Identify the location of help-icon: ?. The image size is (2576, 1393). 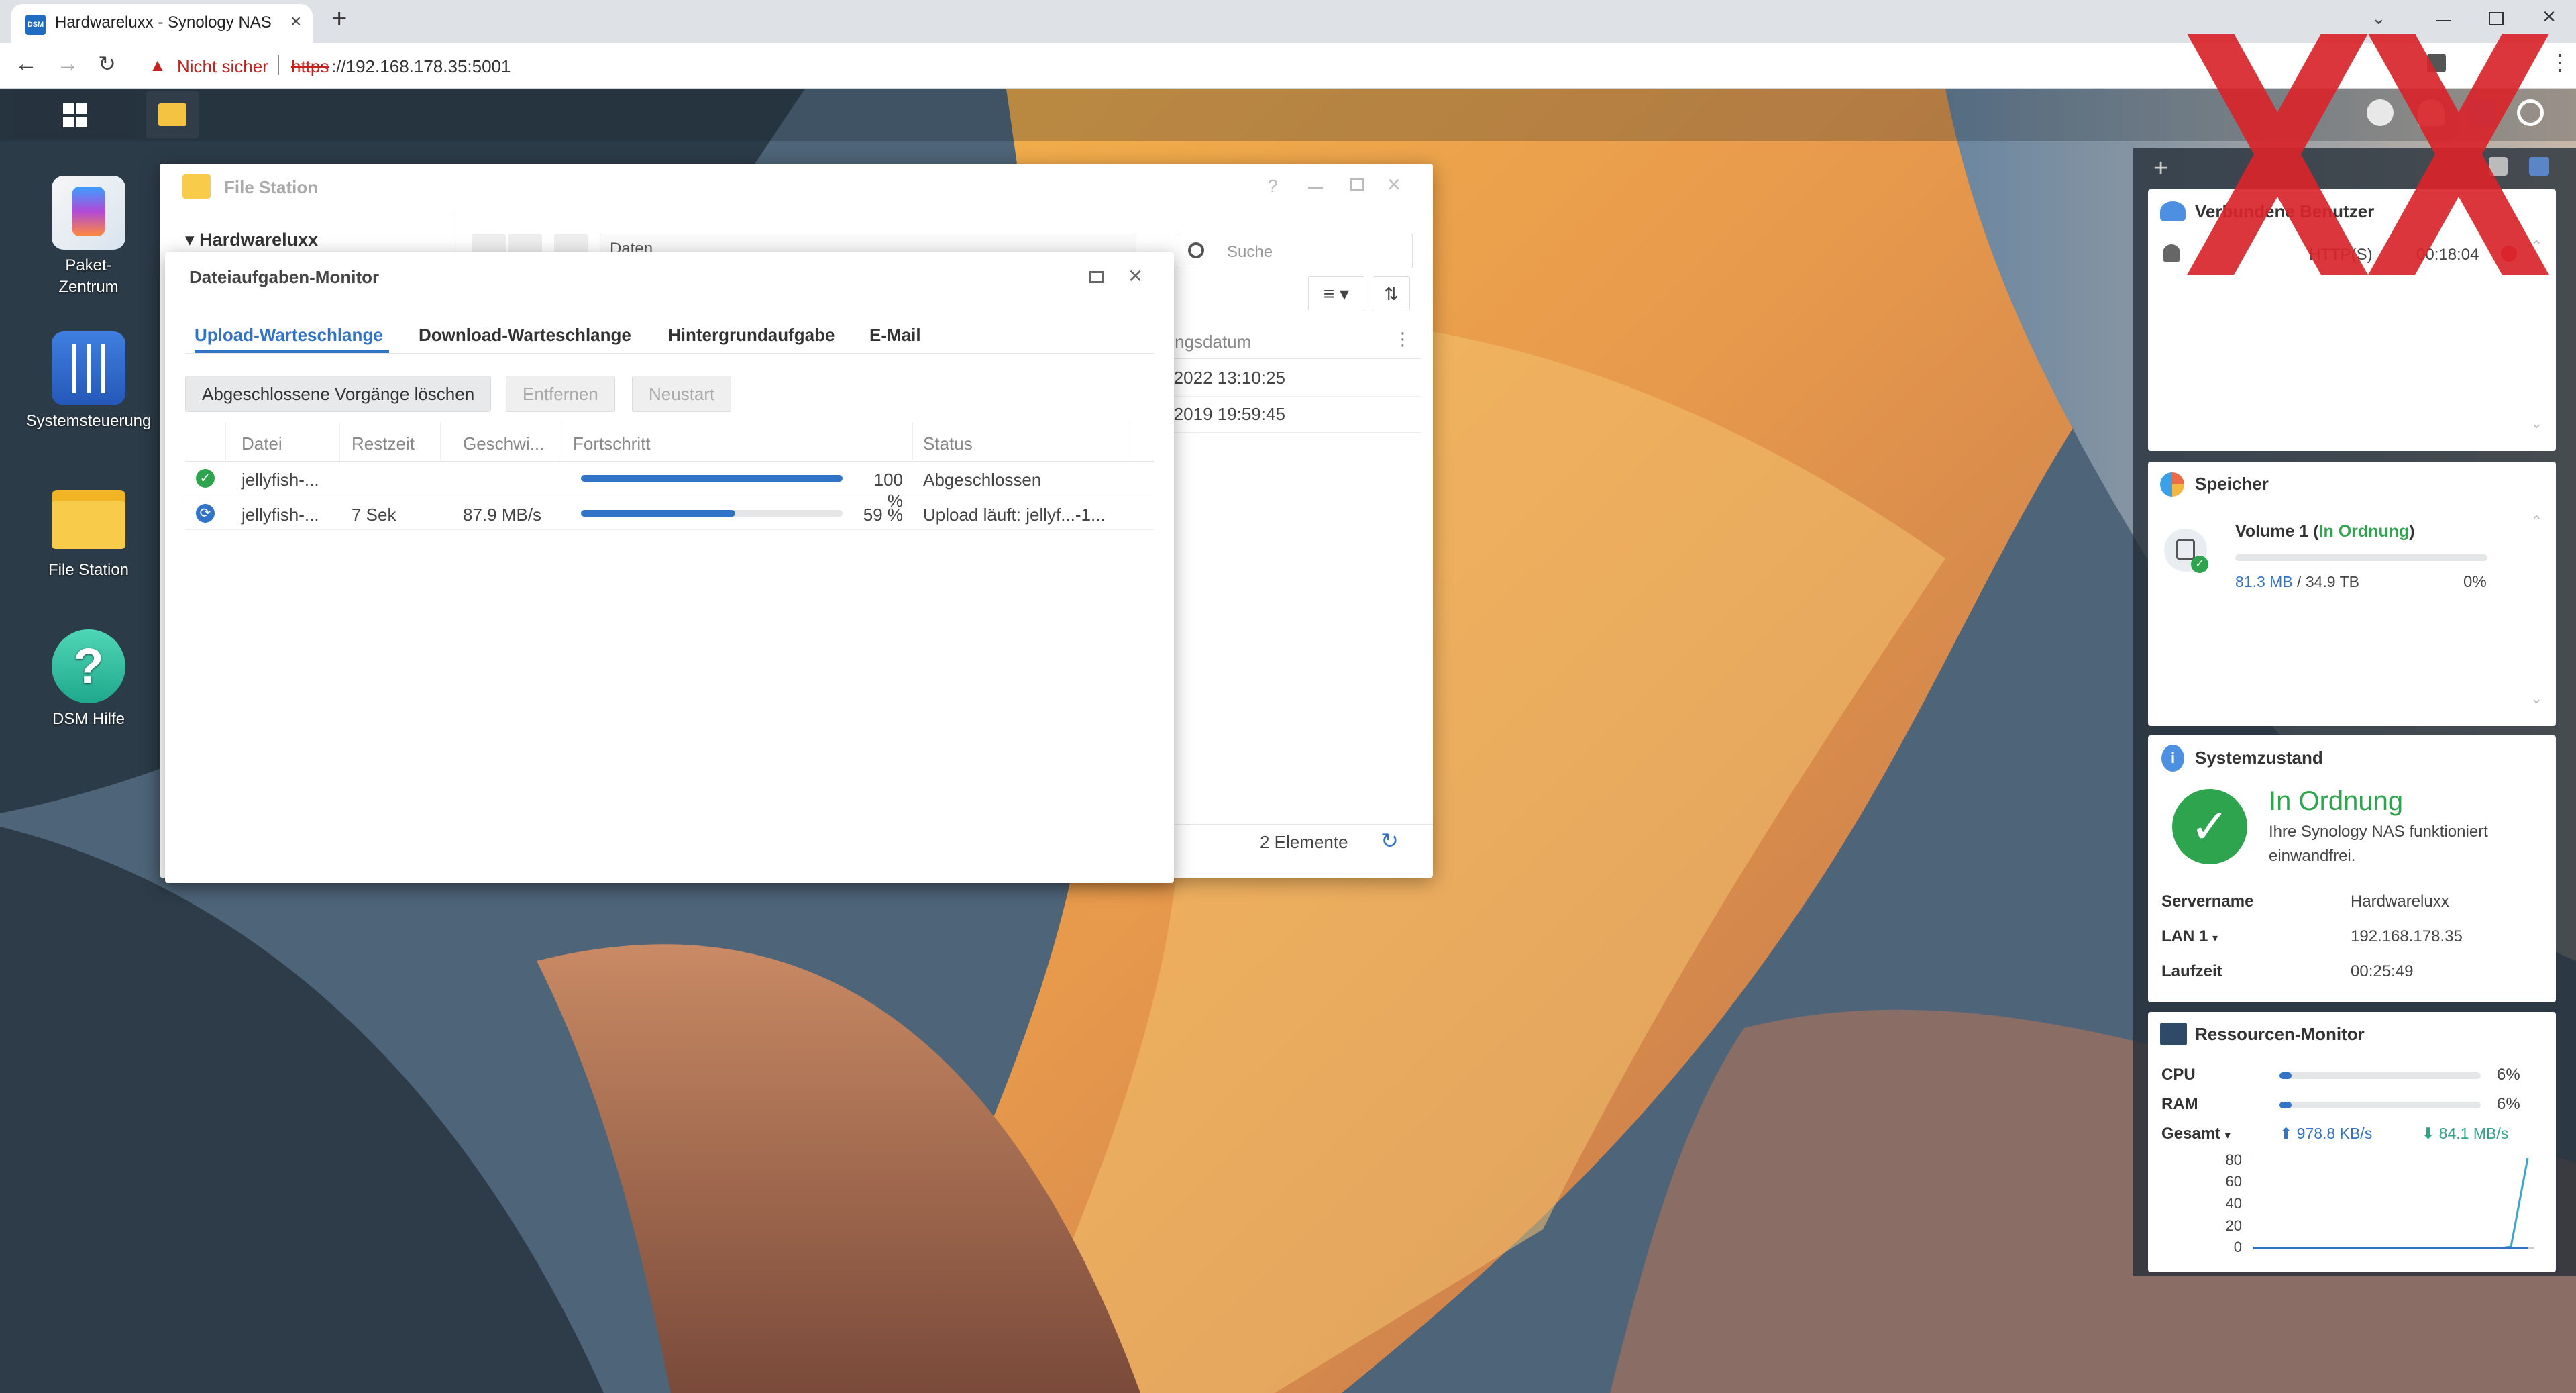
(1272, 186).